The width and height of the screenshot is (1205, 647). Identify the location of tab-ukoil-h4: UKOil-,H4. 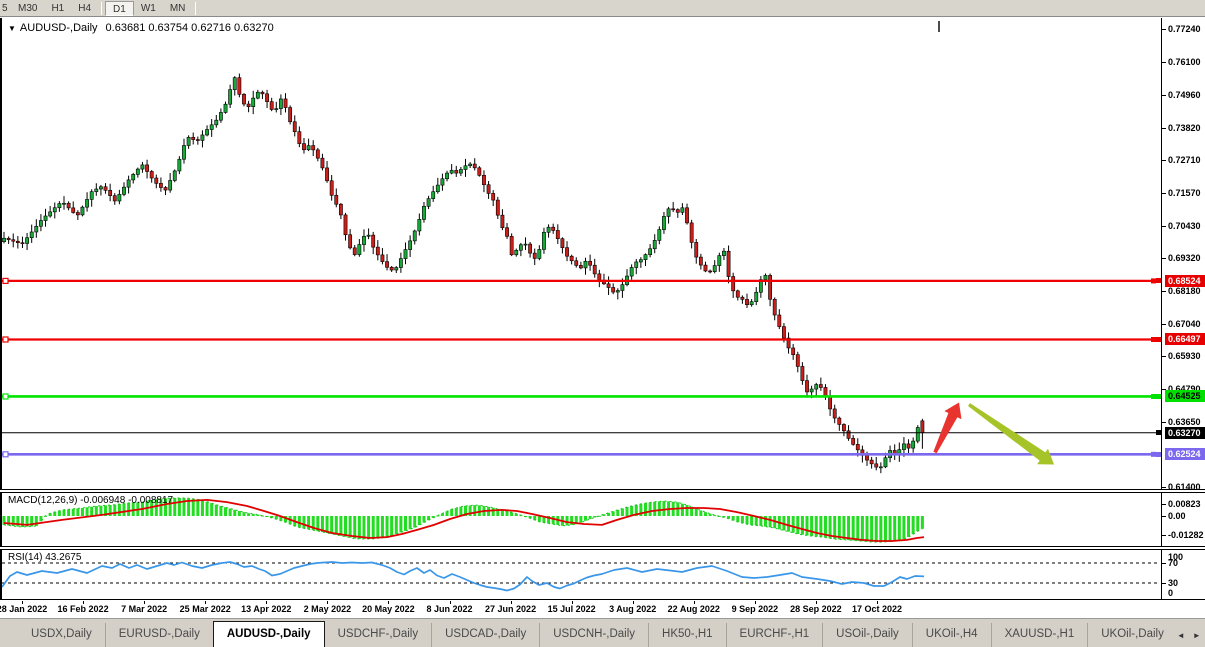
(951, 635).